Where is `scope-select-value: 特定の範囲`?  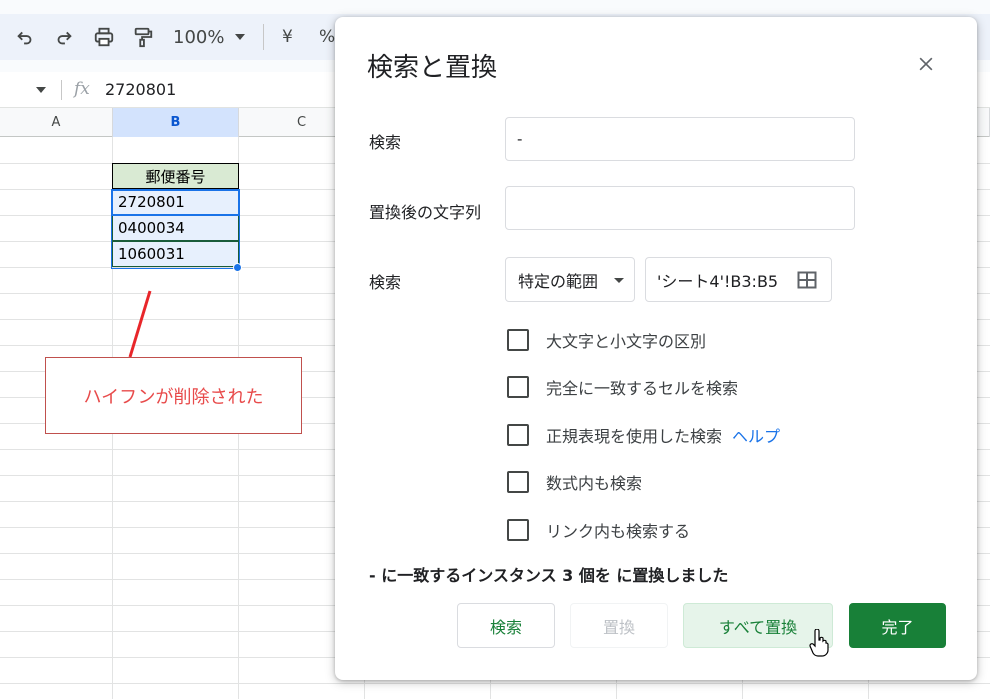 scope-select-value: 特定の範囲 is located at coordinates (558, 281).